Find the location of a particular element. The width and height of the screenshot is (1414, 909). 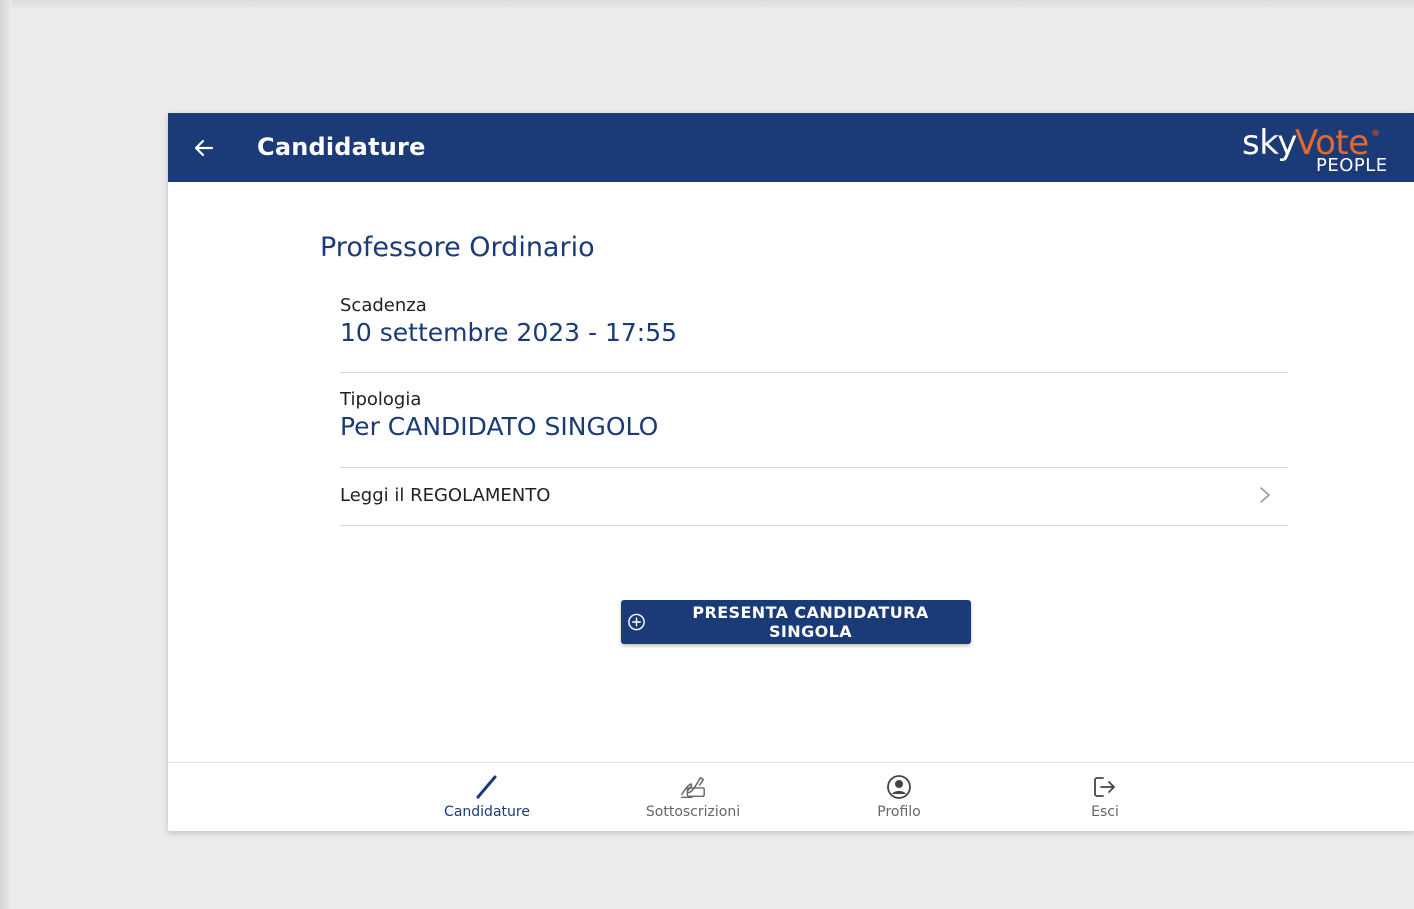

regolamento-link: Leggi il REGOLAMENTO is located at coordinates (814, 496).